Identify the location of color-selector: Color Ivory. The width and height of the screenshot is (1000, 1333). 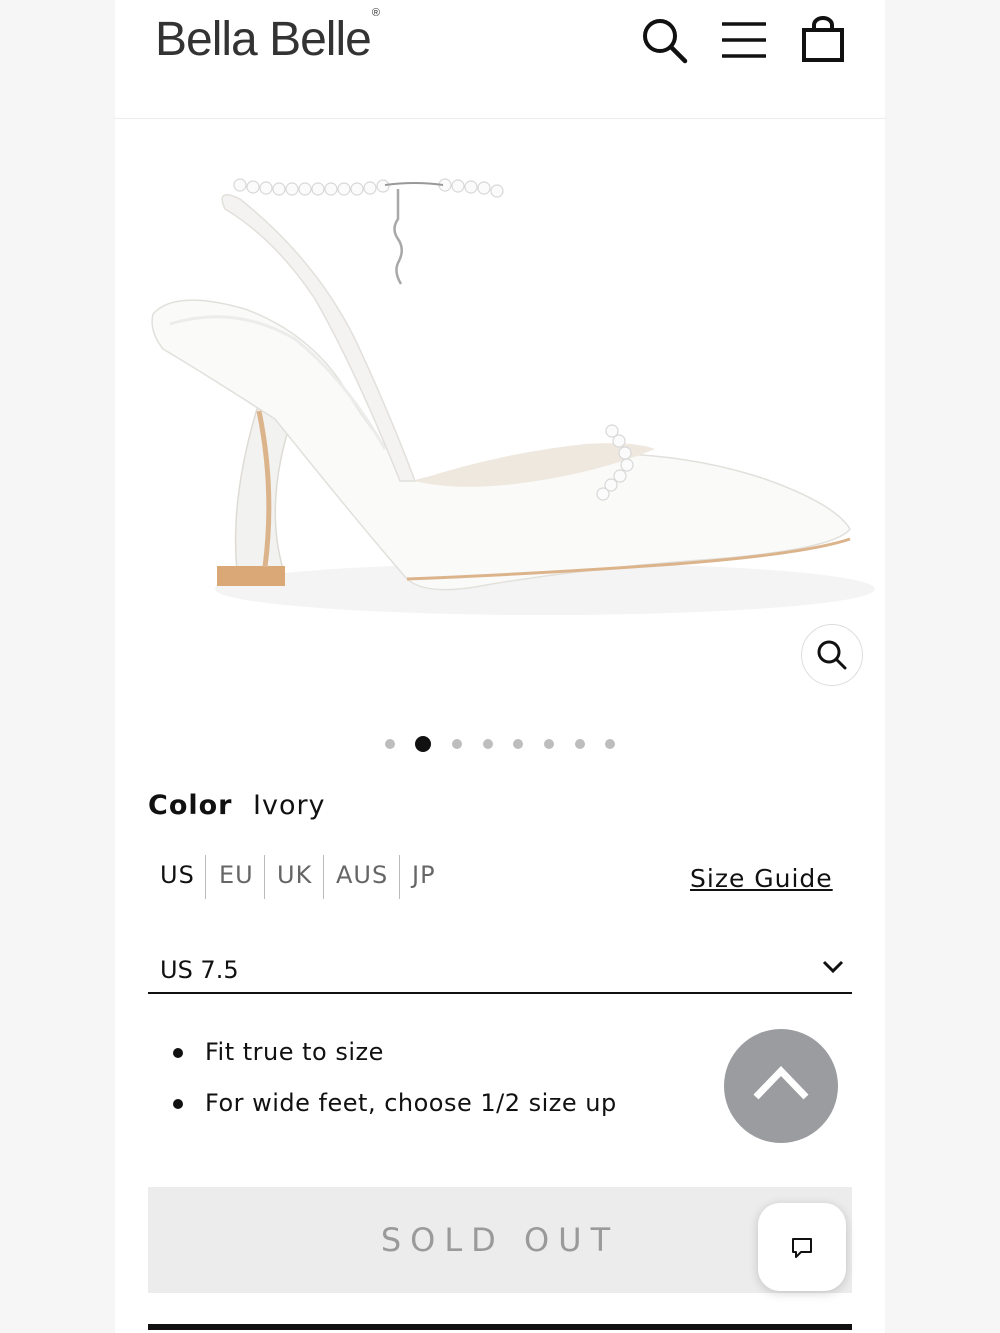
(236, 805).